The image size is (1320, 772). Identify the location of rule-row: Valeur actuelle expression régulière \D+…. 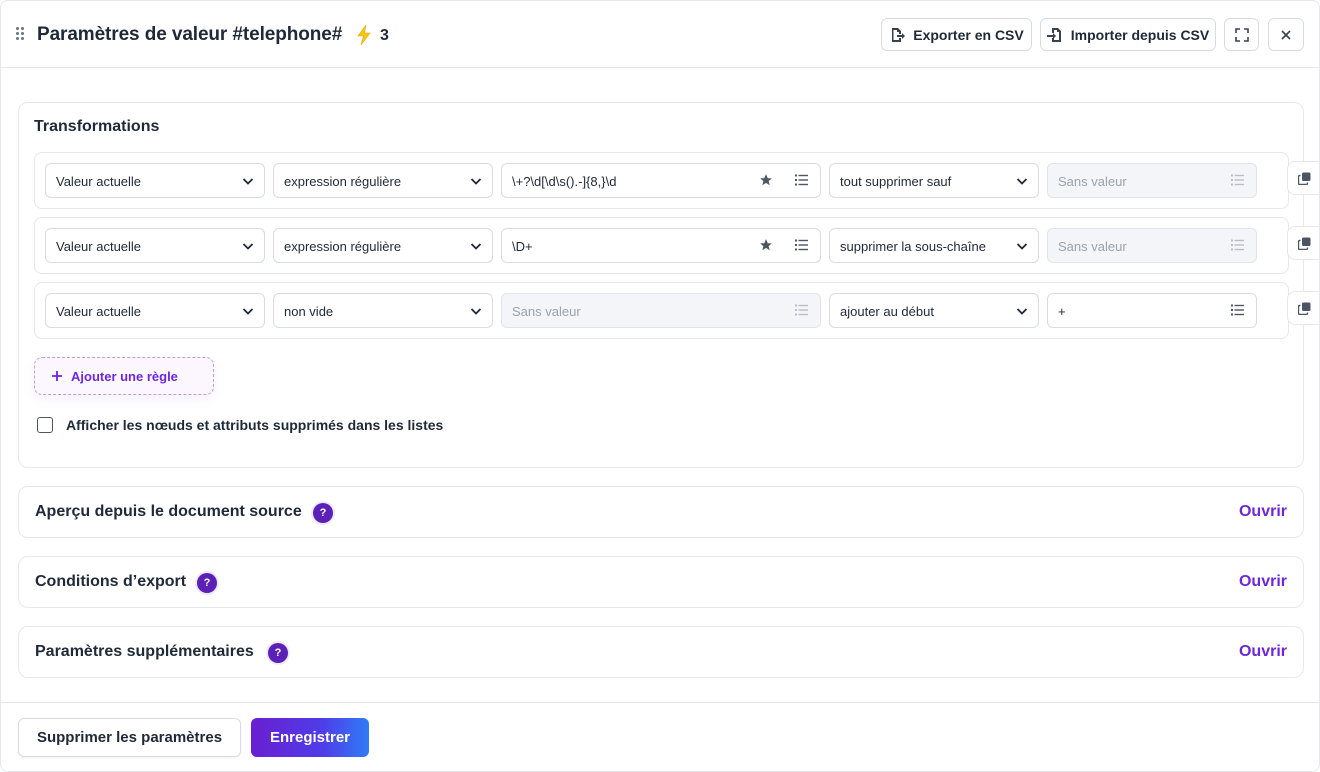
(661, 245).